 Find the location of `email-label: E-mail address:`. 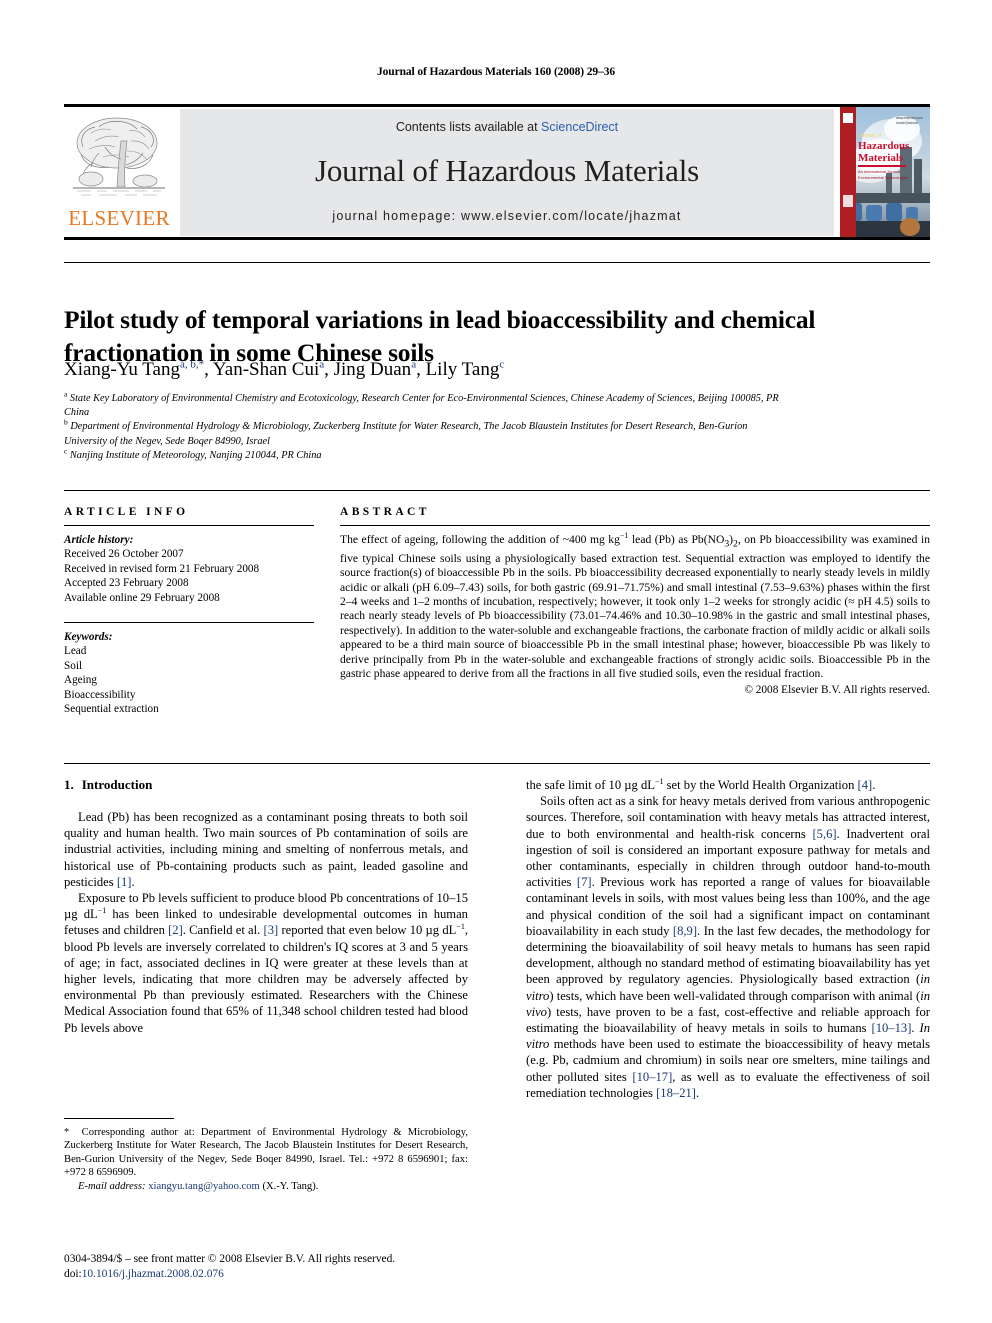

email-label: E-mail address: is located at coordinates (112, 1186).